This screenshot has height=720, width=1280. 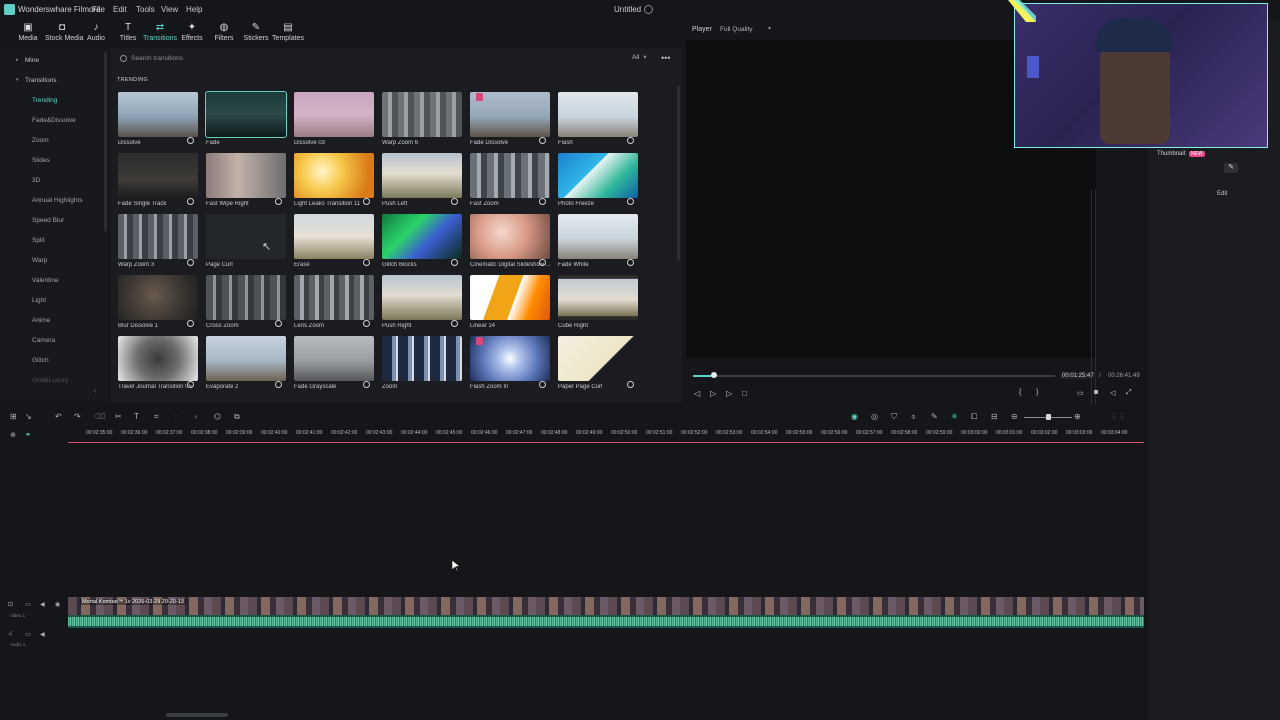 What do you see at coordinates (510, 364) in the screenshot?
I see `transition-tile: Flash Zoom In` at bounding box center [510, 364].